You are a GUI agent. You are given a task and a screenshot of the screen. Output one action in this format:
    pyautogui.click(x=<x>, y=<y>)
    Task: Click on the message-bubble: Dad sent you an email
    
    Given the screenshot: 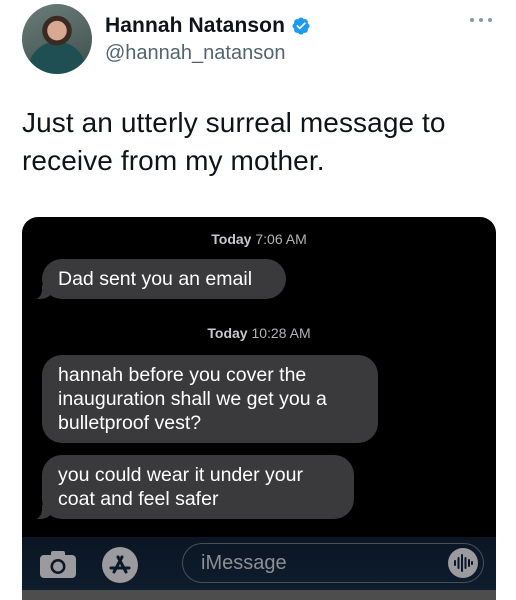 What is the action you would take?
    pyautogui.click(x=158, y=279)
    